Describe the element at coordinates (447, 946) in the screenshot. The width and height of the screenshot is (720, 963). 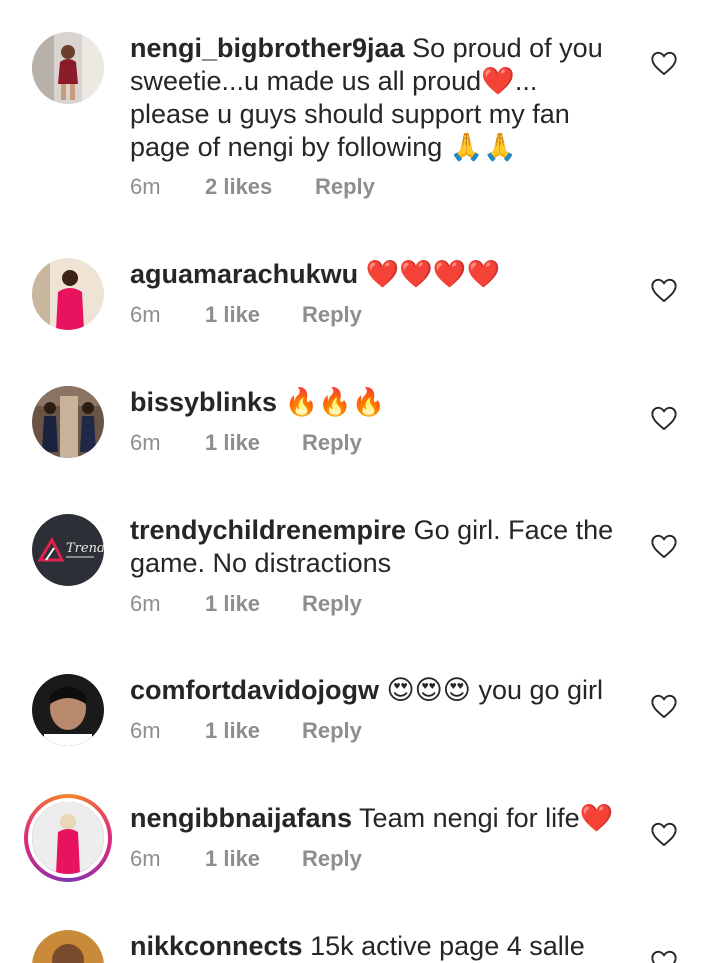
I see `comment-body: 15k active page 4 salle` at that location.